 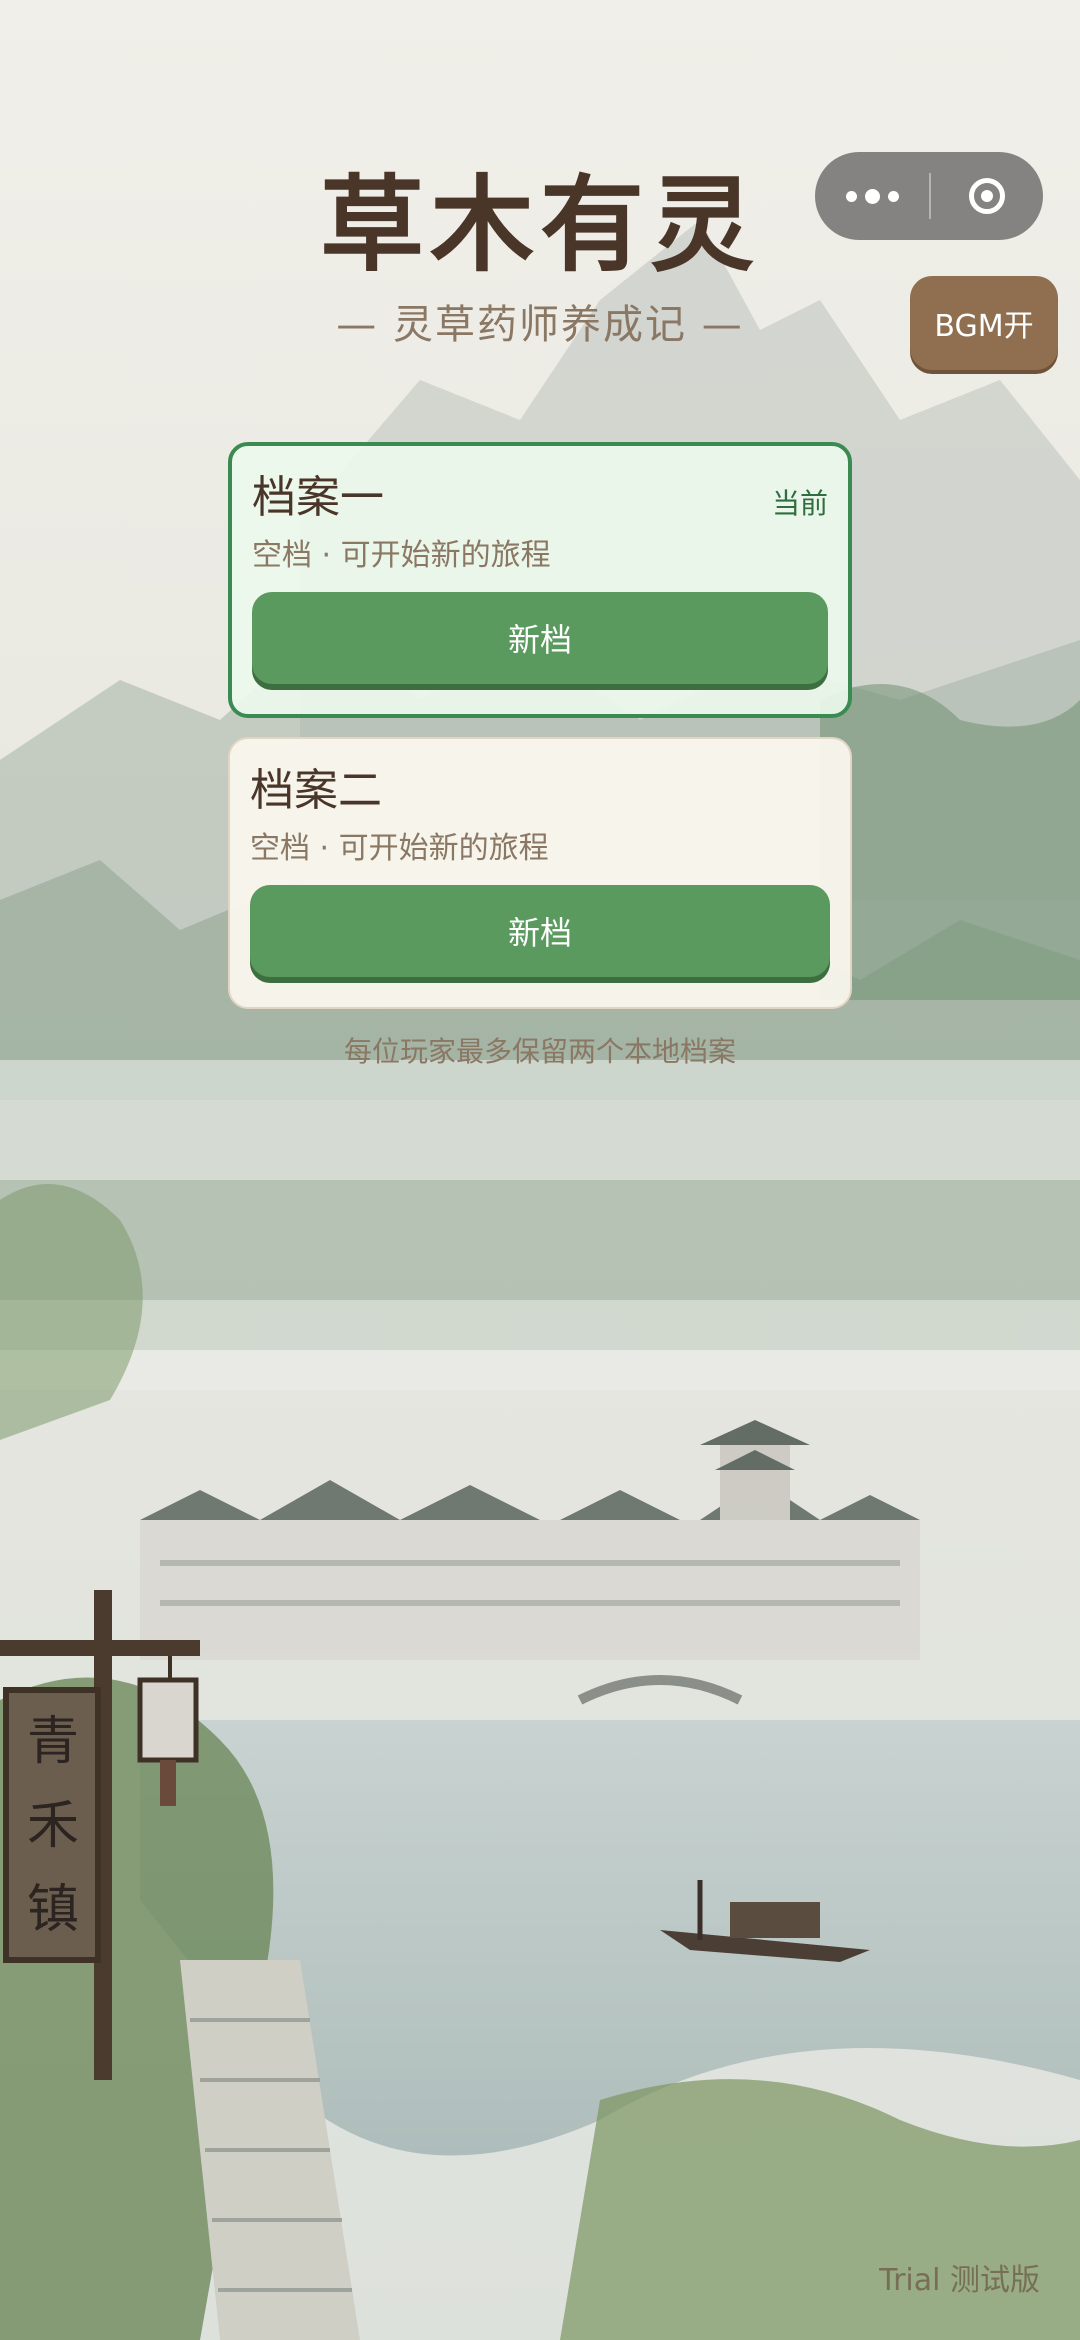 I want to click on more-dots-icon, so click(x=872, y=196).